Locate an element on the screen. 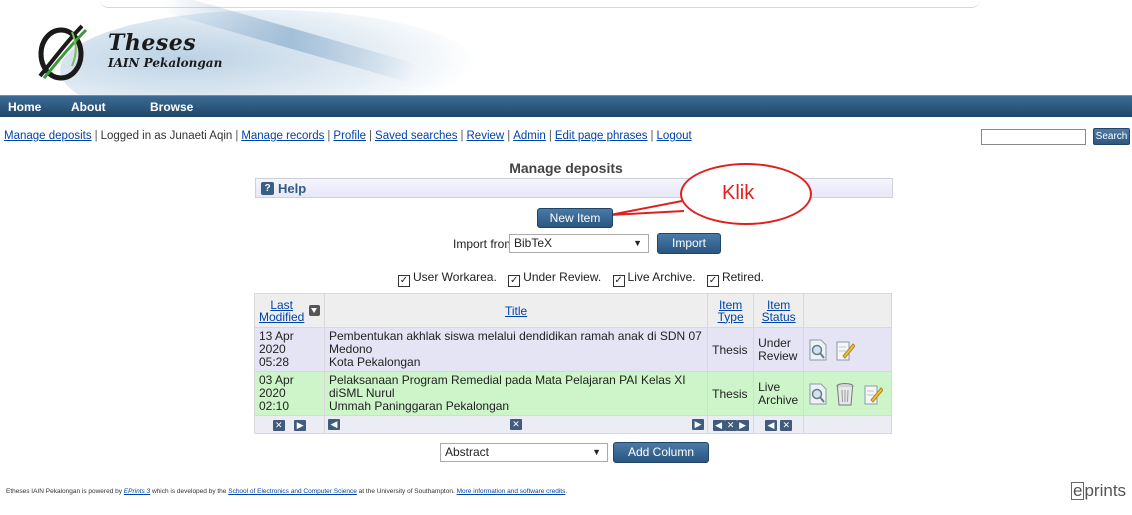 The width and height of the screenshot is (1132, 515). filter-retired: ✓ Retired. is located at coordinates (735, 278).